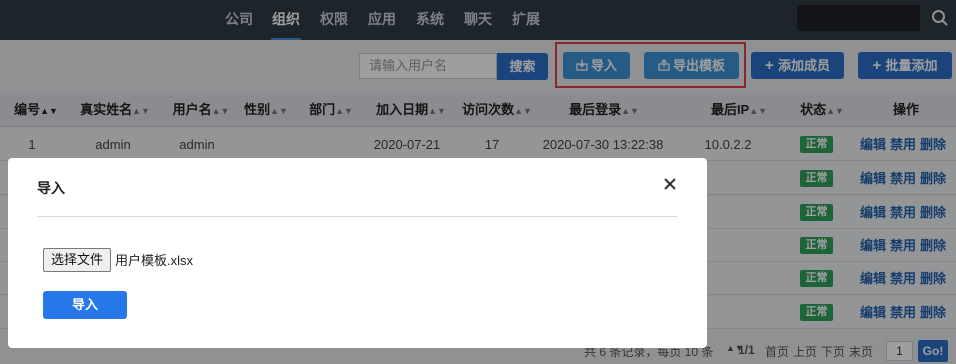  What do you see at coordinates (670, 184) in the screenshot?
I see `close-icon` at bounding box center [670, 184].